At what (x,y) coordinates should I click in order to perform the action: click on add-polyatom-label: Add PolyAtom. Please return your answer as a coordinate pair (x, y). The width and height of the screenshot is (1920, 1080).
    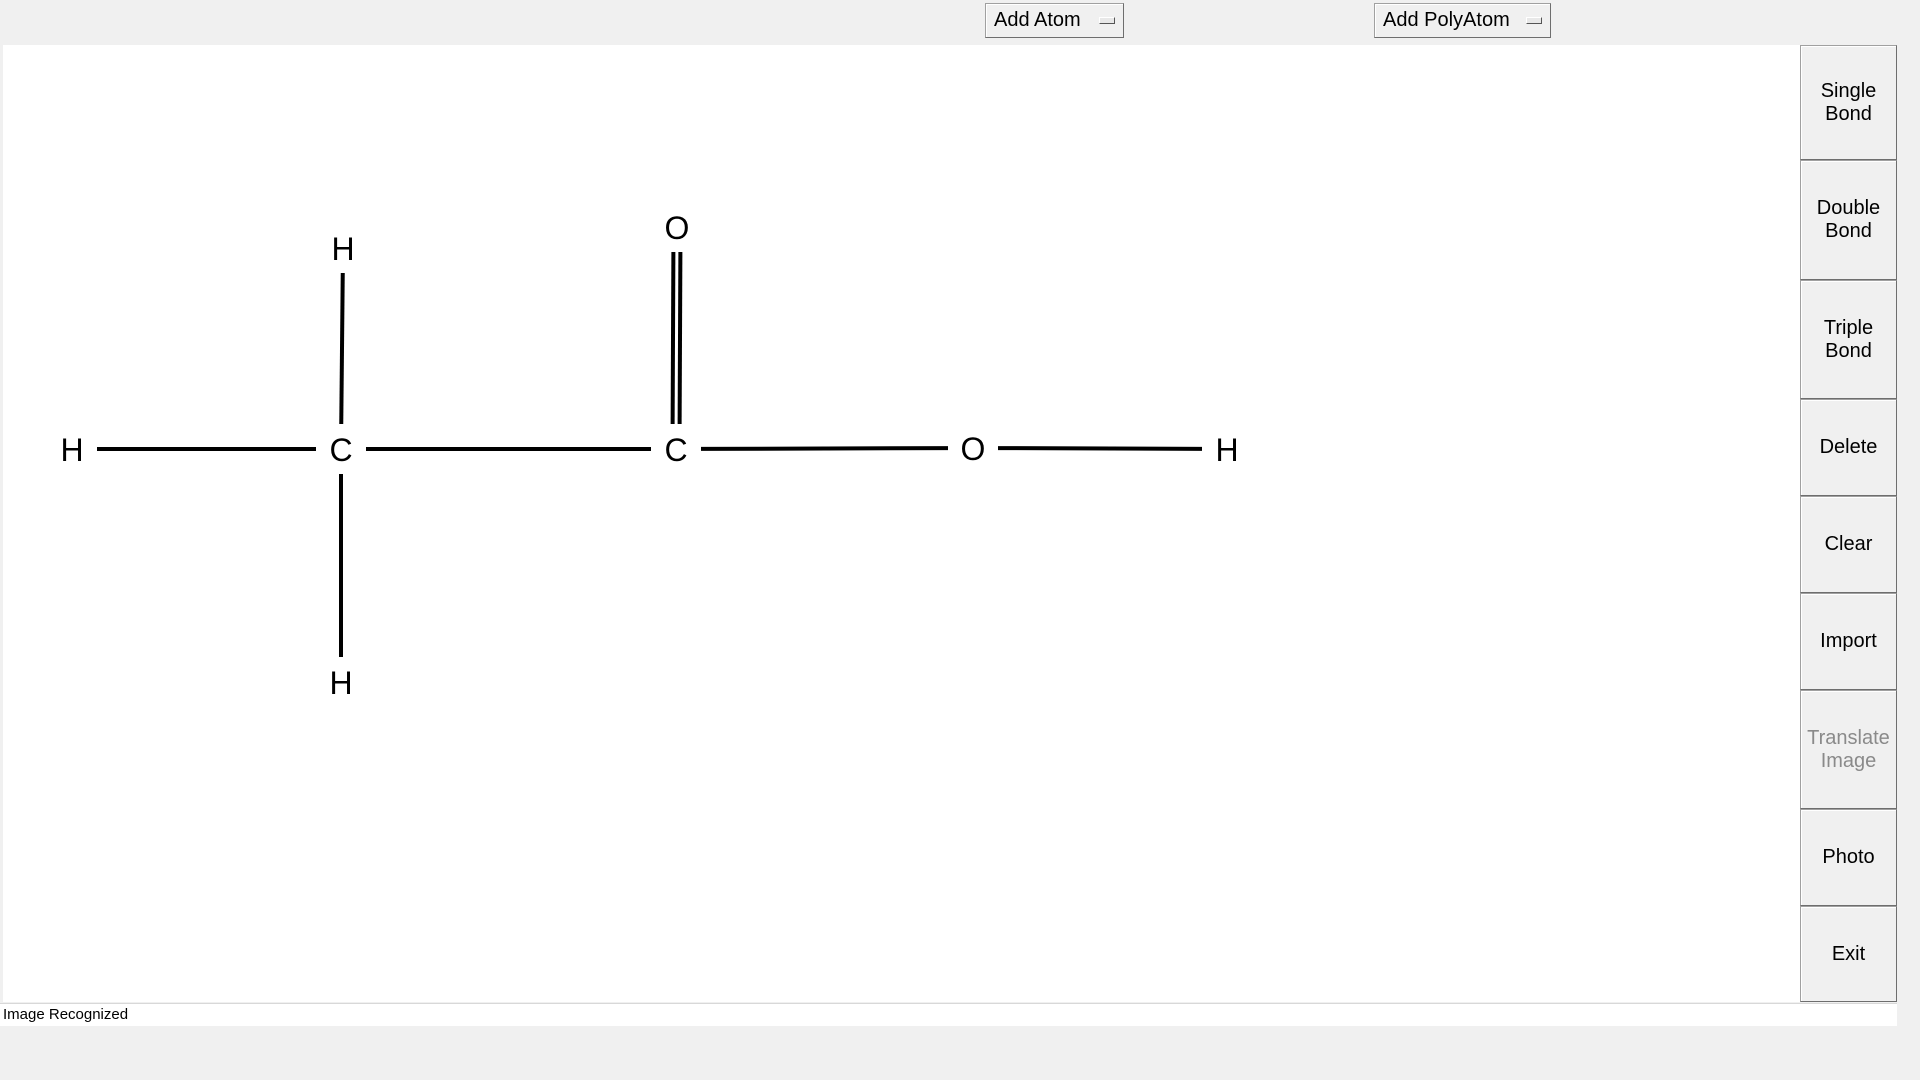
    Looking at the image, I should click on (1446, 20).